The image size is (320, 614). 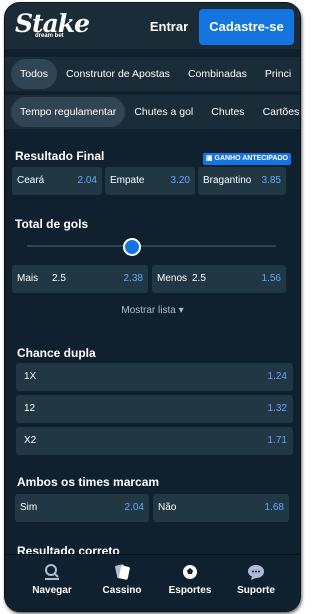 What do you see at coordinates (277, 408) in the screenshot?
I see `odd-value: 1.32` at bounding box center [277, 408].